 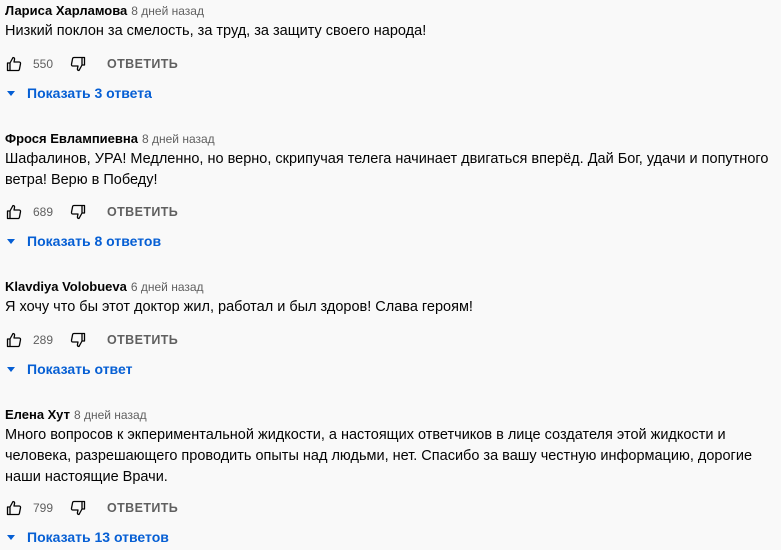 What do you see at coordinates (66, 286) in the screenshot?
I see `comment-author: Klavdiya Volobueva` at bounding box center [66, 286].